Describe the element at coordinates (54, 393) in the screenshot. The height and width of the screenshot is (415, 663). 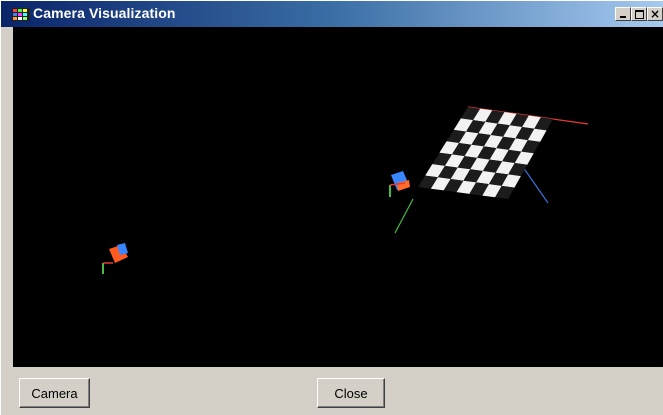
I see `camera-button: Camera` at that location.